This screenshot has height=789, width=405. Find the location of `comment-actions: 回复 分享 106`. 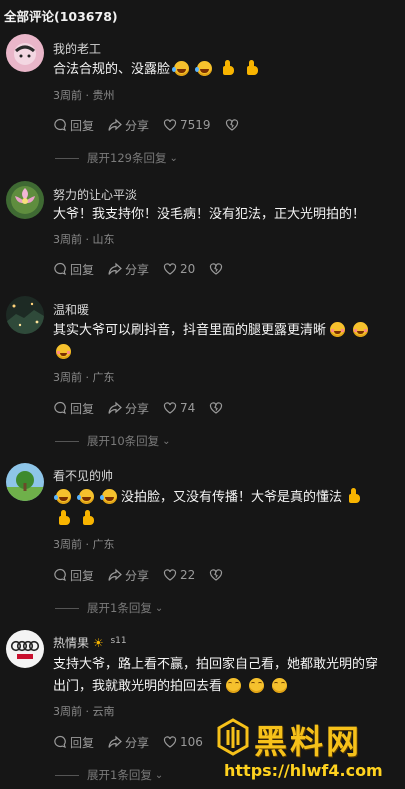

comment-actions: 回复 分享 106 is located at coordinates (135, 742).